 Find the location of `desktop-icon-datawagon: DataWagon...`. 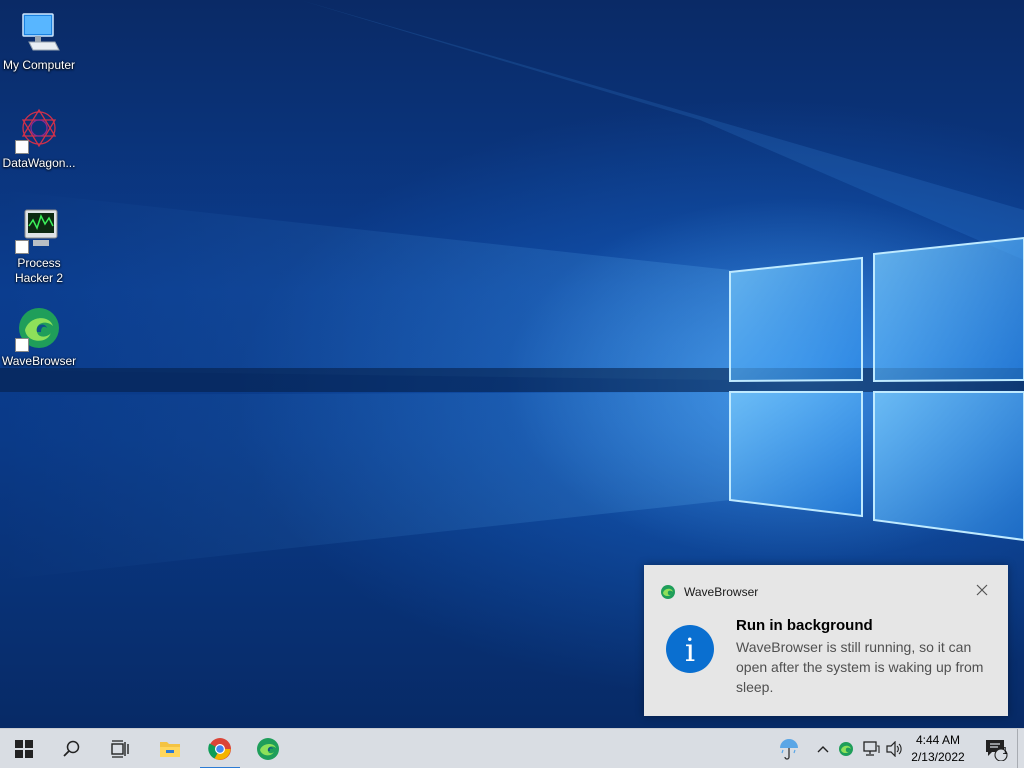

desktop-icon-datawagon: DataWagon... is located at coordinates (39, 138).